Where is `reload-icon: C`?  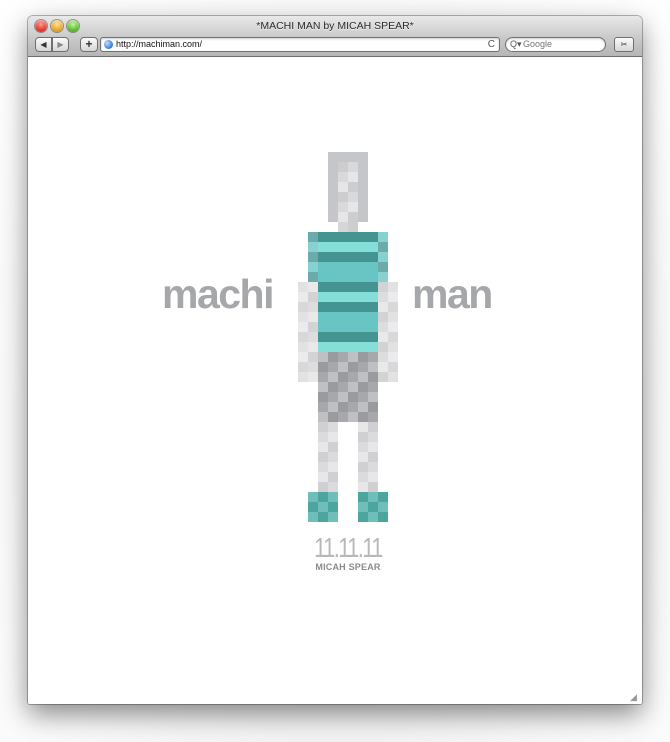 reload-icon: C is located at coordinates (491, 44).